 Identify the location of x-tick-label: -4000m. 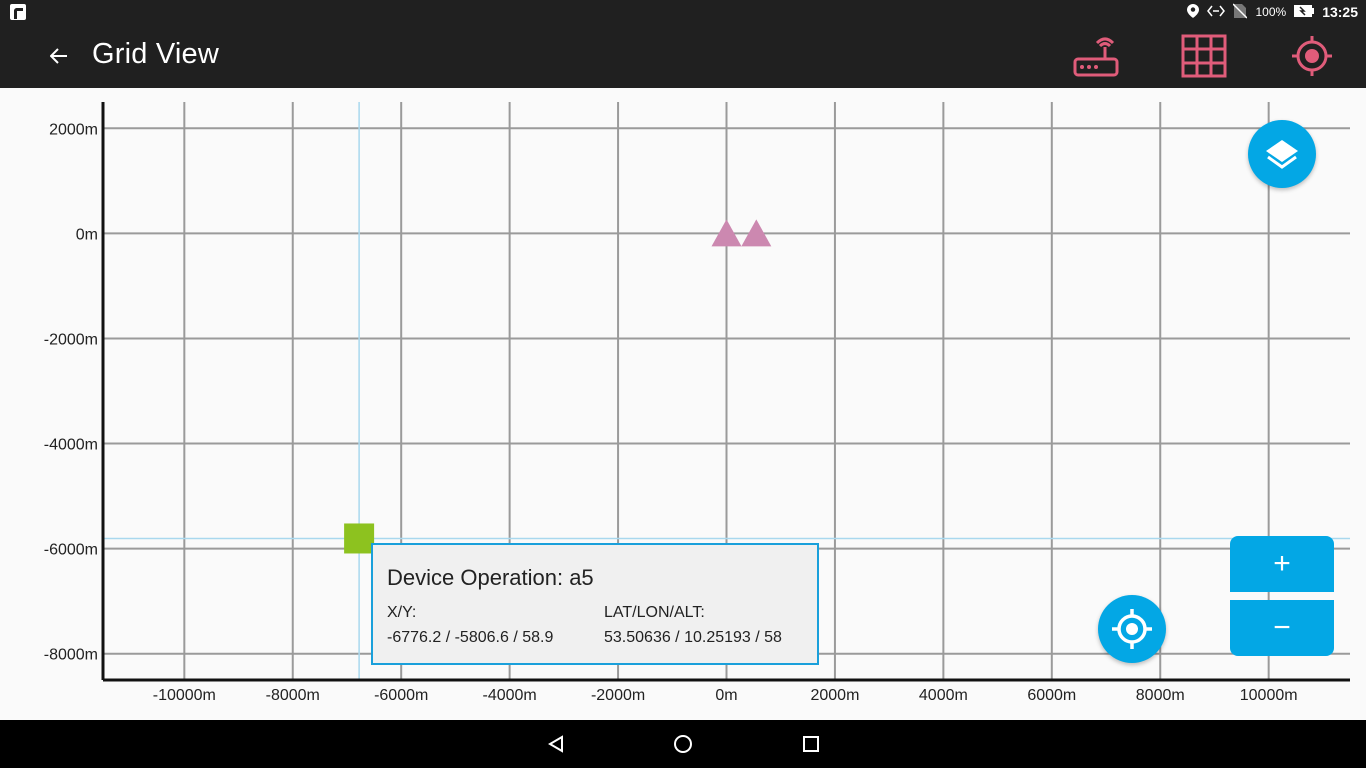
(510, 695).